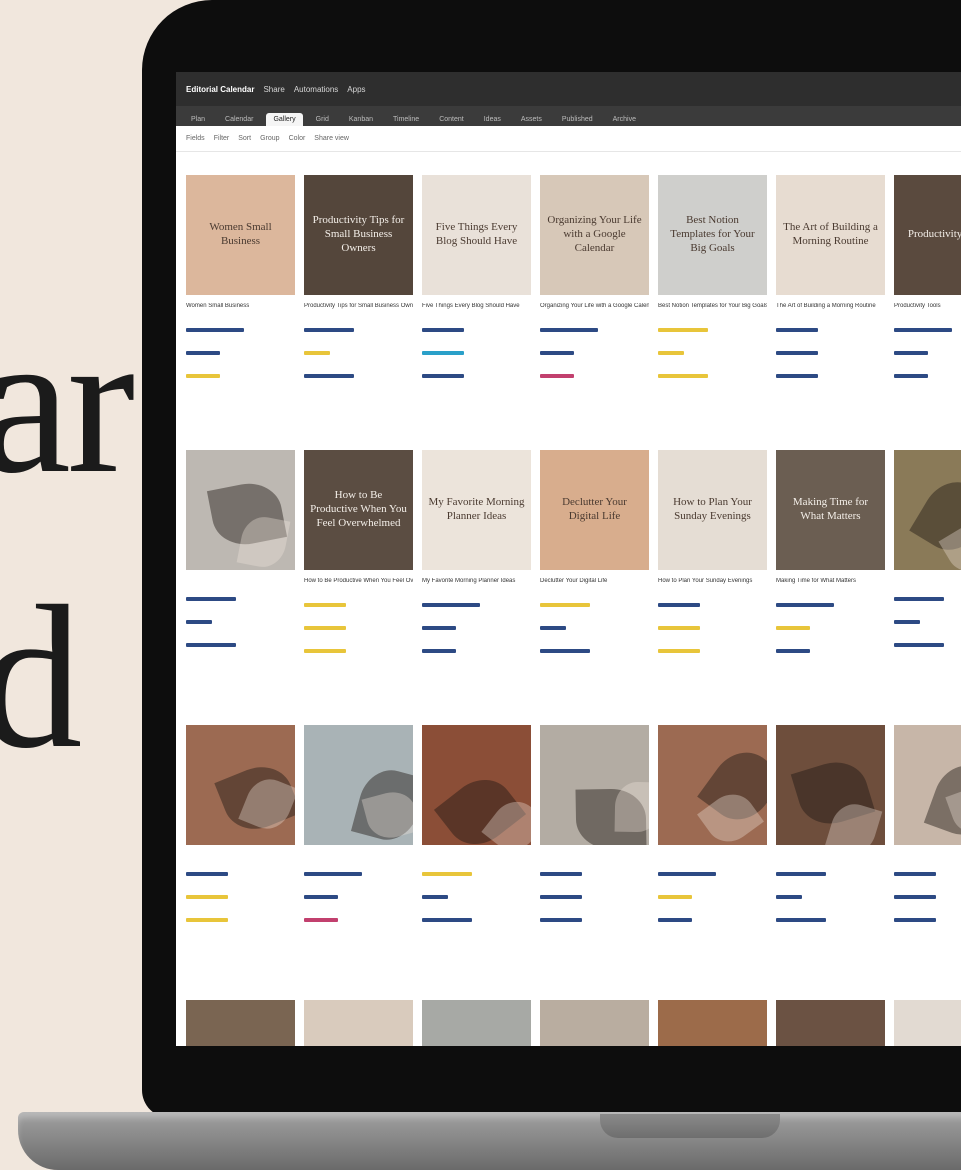  I want to click on tab-archive: Archive, so click(624, 119).